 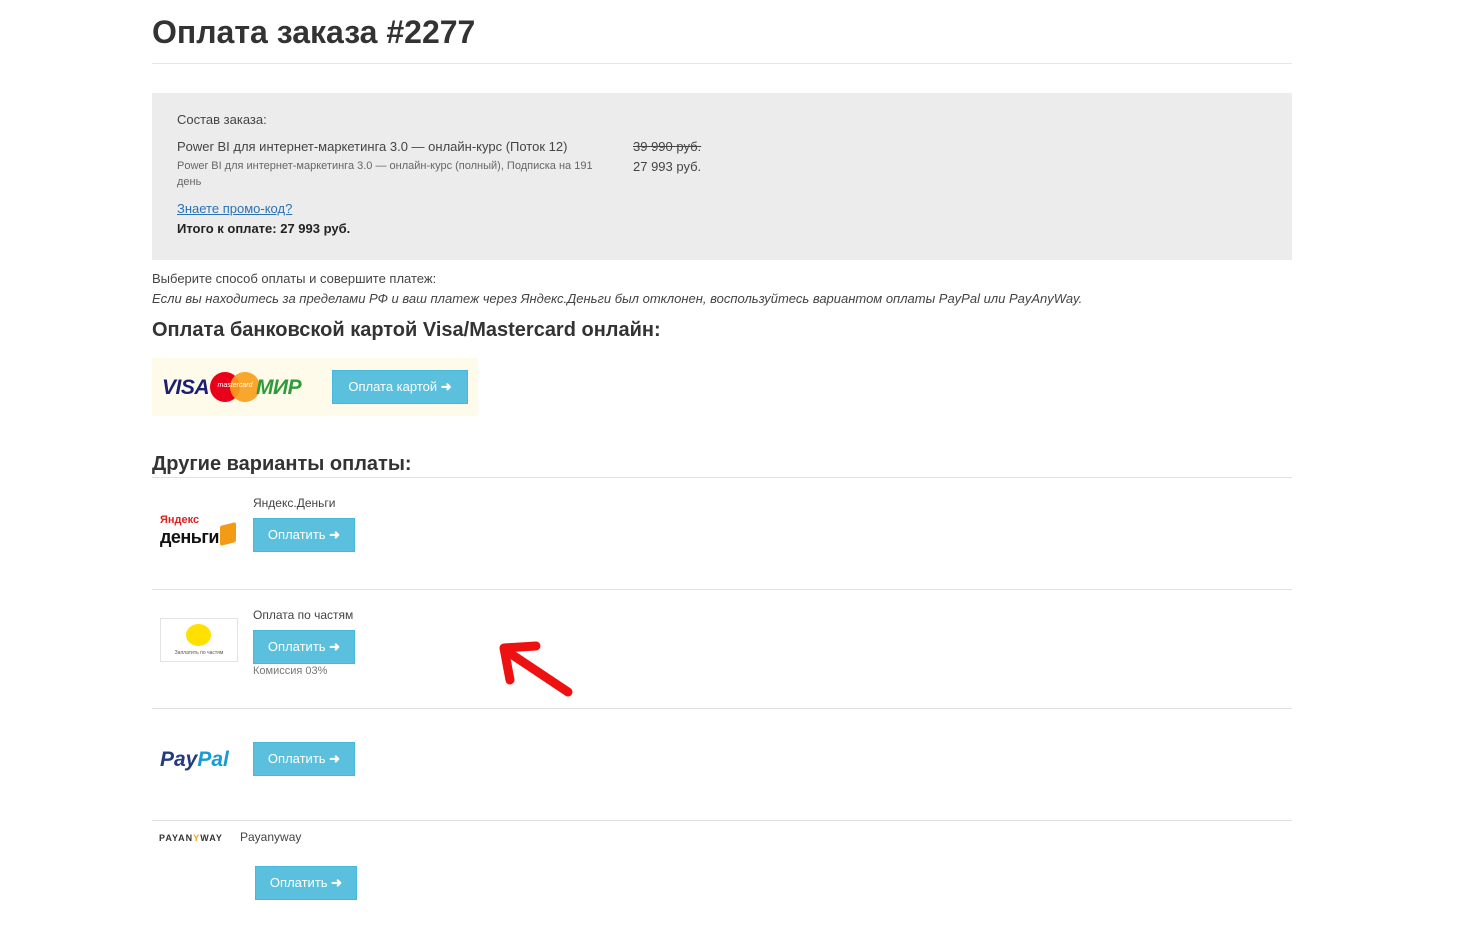 What do you see at coordinates (279, 387) in the screenshot?
I see `mir-logo: МИР` at bounding box center [279, 387].